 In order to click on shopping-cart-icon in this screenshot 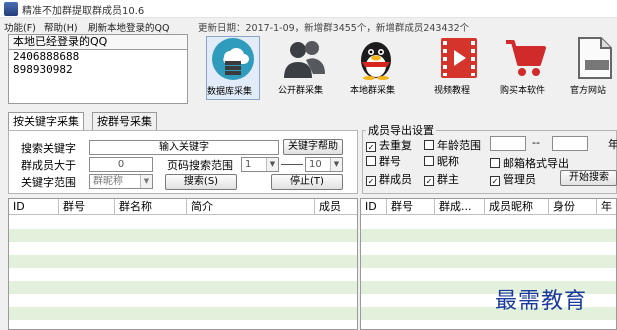, I will do `click(525, 58)`.